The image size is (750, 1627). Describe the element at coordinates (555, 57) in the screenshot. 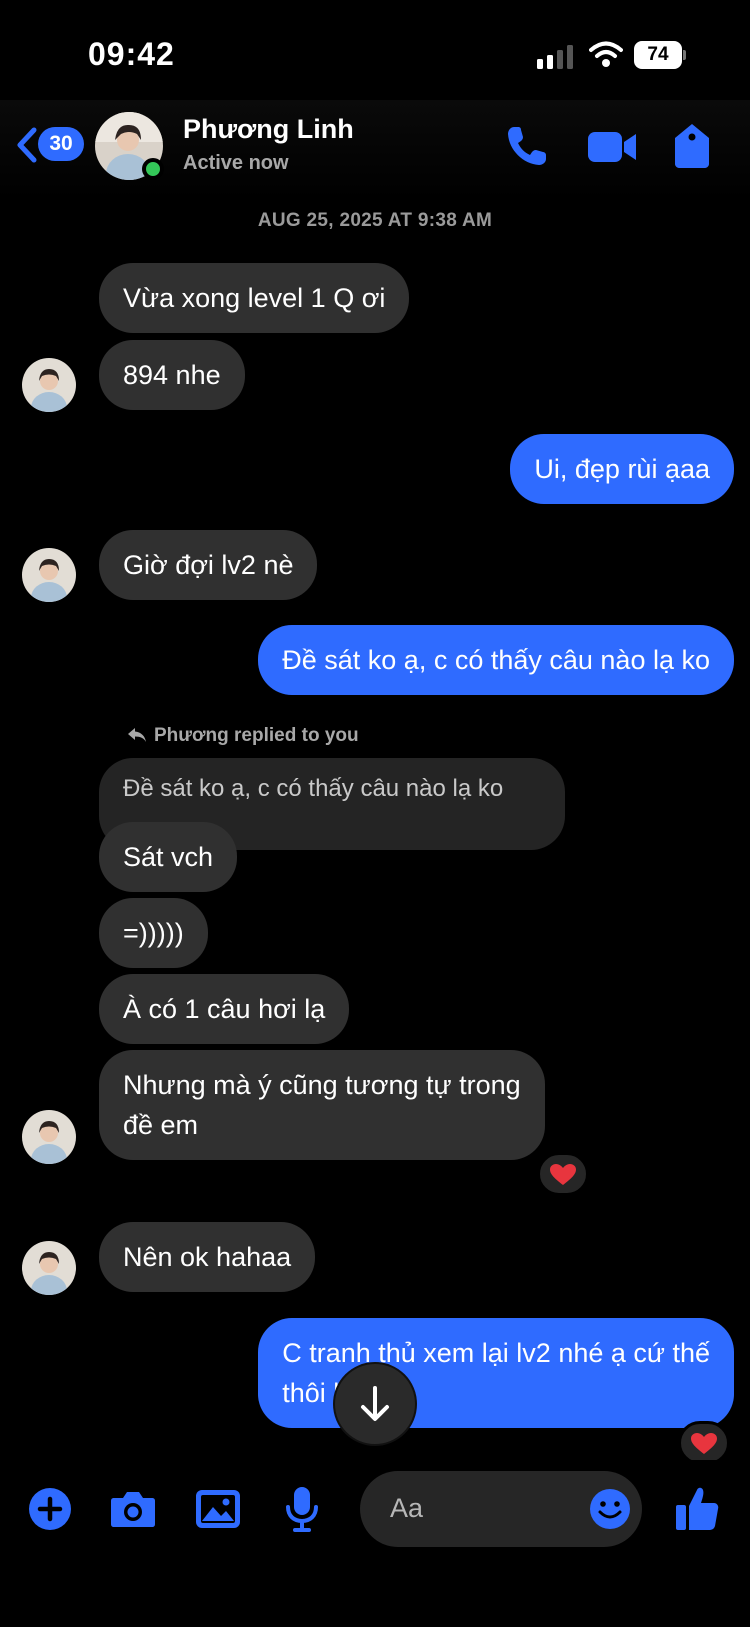

I see `cellular-signal-icon` at that location.